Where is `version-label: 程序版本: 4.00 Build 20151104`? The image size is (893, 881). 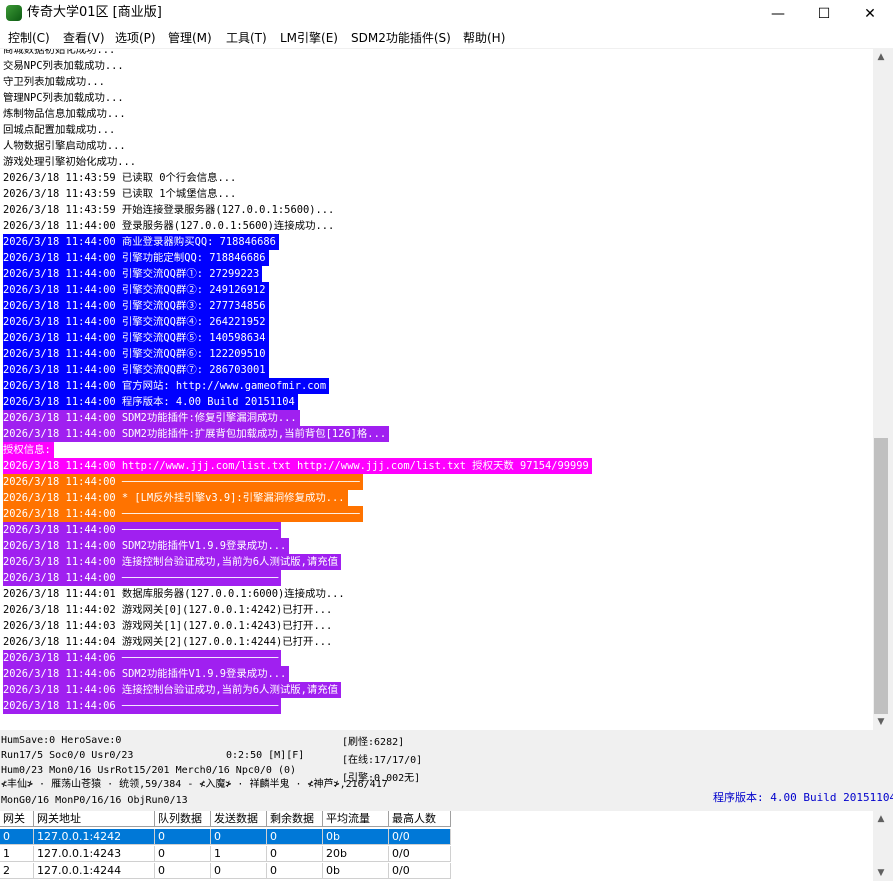
version-label: 程序版本: 4.00 Build 20151104 is located at coordinates (803, 797).